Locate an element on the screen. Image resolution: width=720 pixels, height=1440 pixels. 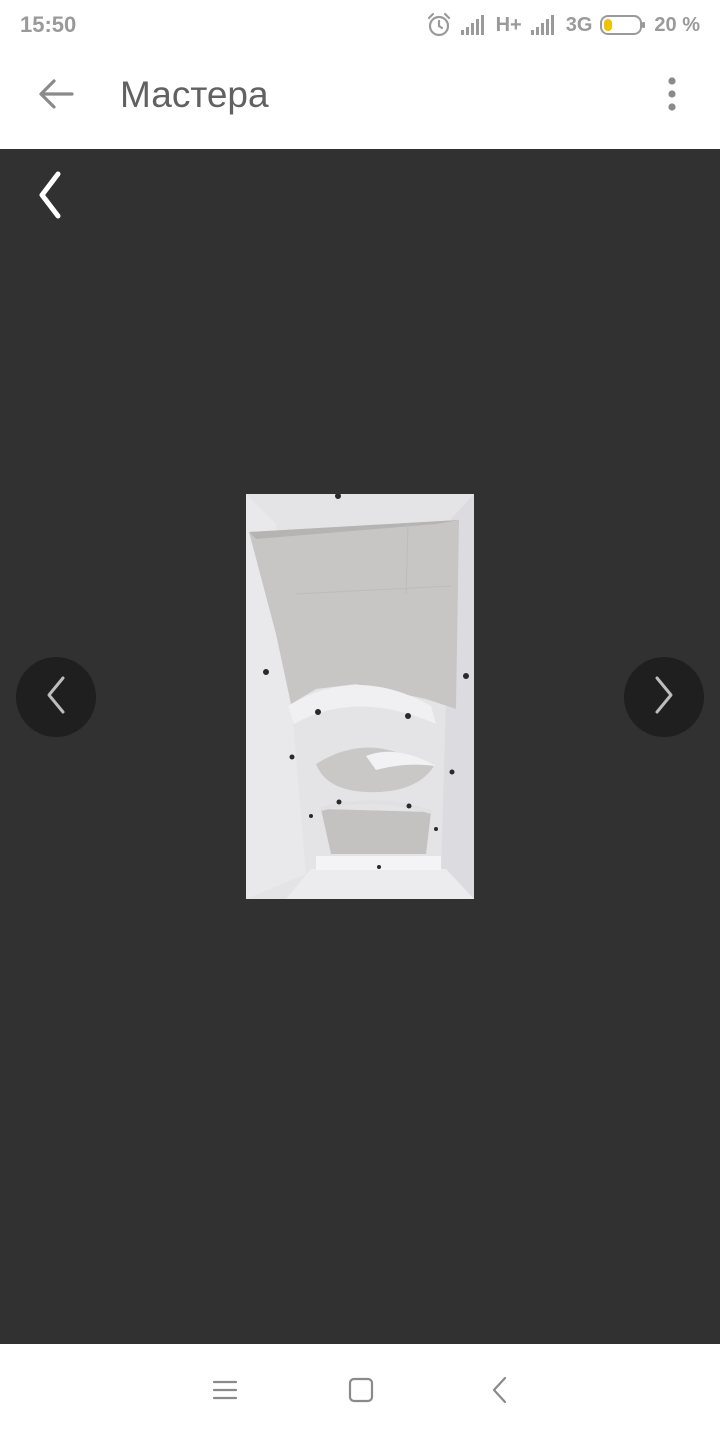
menu-icon is located at coordinates (225, 1392).